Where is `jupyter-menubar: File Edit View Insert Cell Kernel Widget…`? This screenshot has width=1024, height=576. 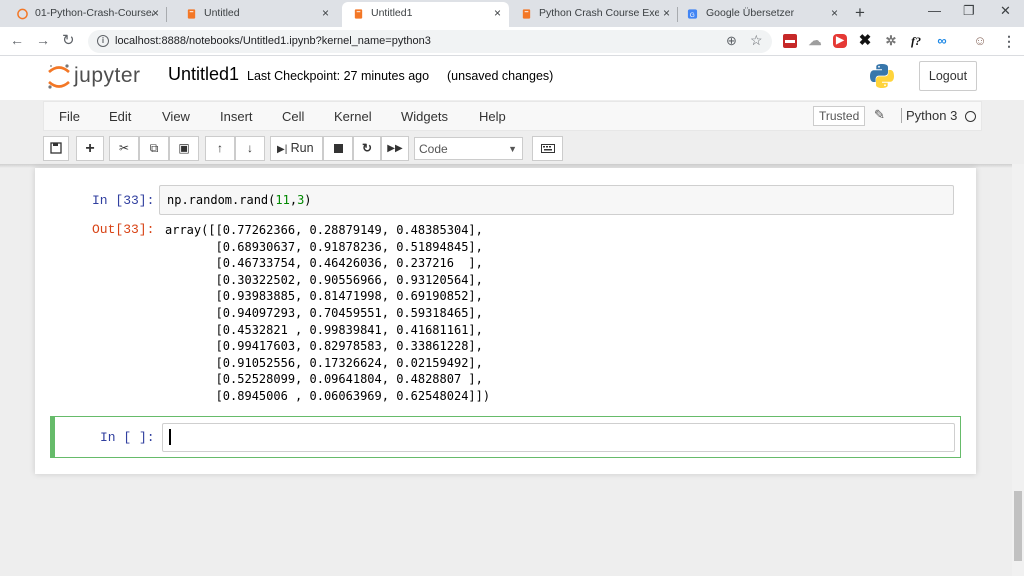 jupyter-menubar: File Edit View Insert Cell Kernel Widget… is located at coordinates (512, 116).